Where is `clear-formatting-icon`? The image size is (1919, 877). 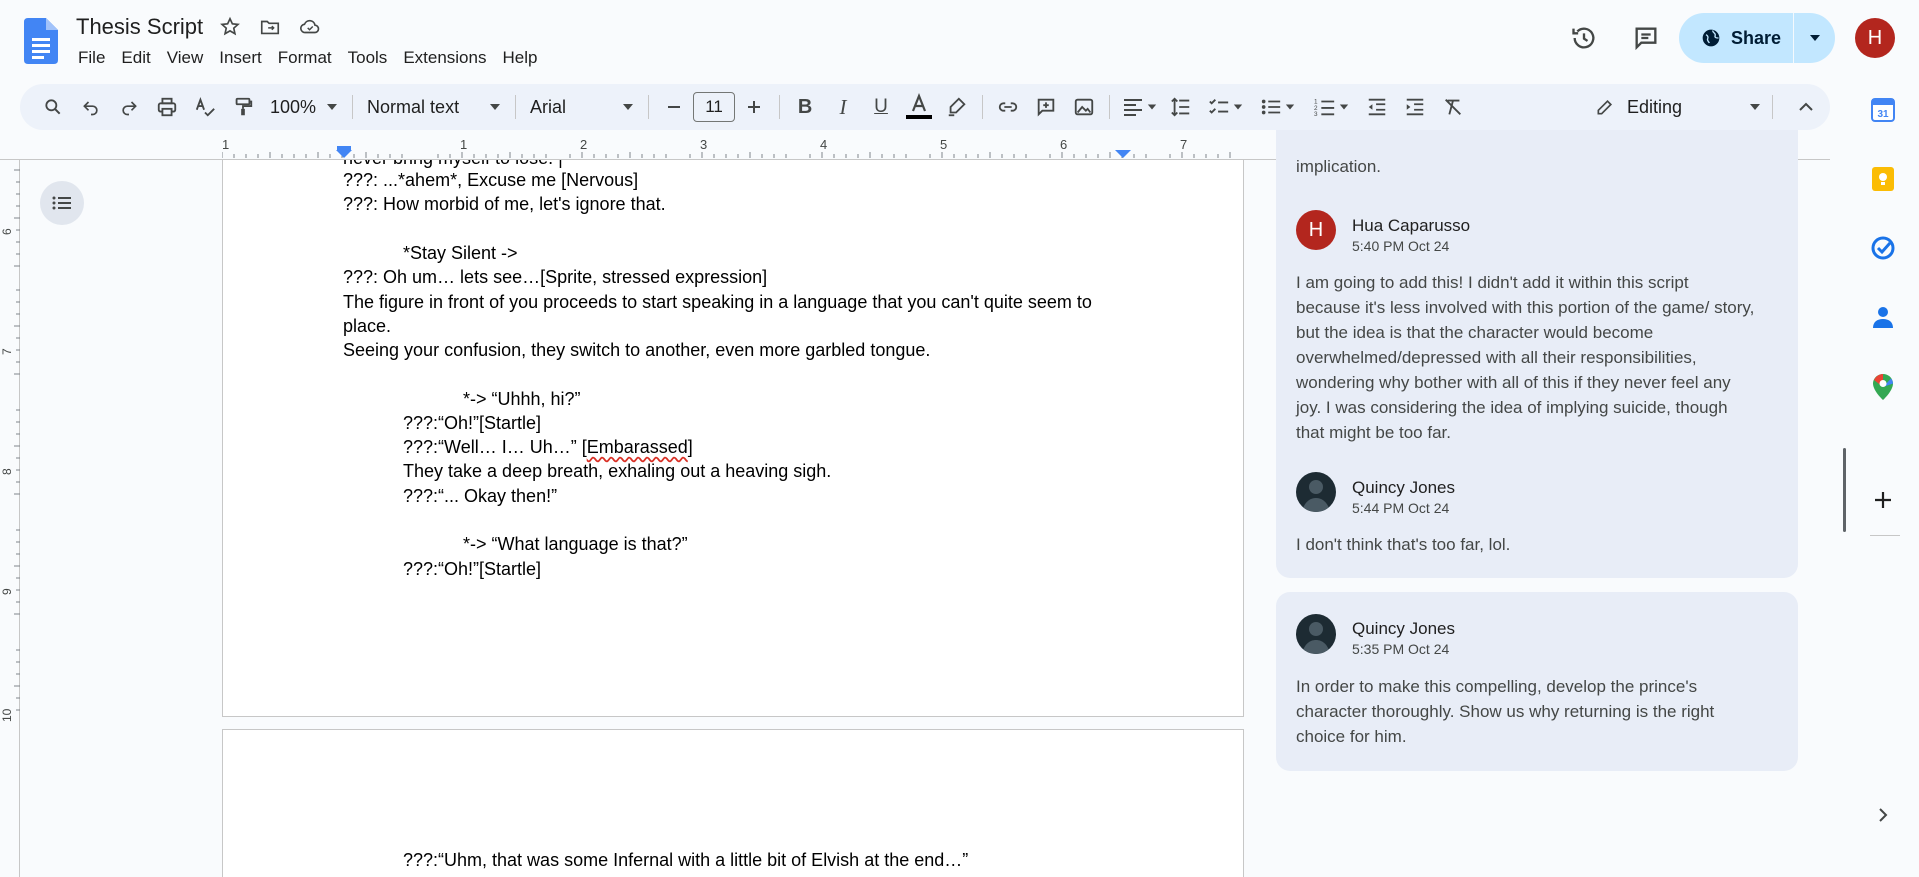
clear-formatting-icon is located at coordinates (1453, 107).